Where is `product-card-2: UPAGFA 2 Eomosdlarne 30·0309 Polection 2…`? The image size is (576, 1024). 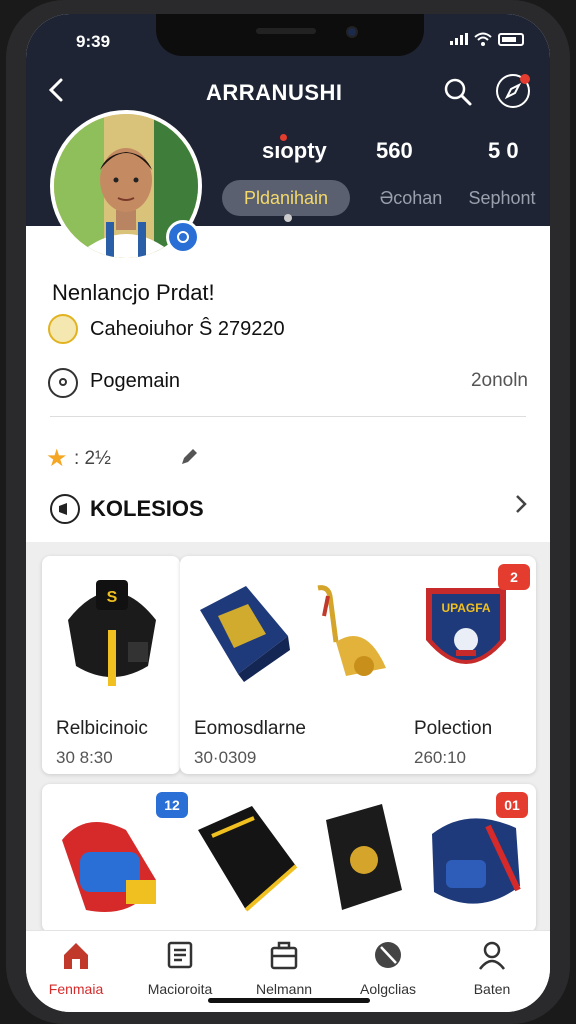
product-card-2: UPAGFA 2 Eomosdlarne 30·0309 Polection 2… is located at coordinates (358, 665).